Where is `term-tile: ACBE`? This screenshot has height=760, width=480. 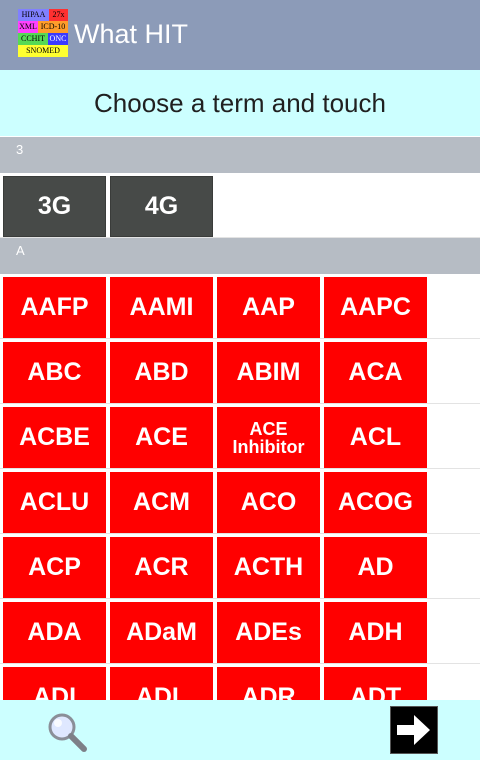
term-tile: ACBE is located at coordinates (54, 437).